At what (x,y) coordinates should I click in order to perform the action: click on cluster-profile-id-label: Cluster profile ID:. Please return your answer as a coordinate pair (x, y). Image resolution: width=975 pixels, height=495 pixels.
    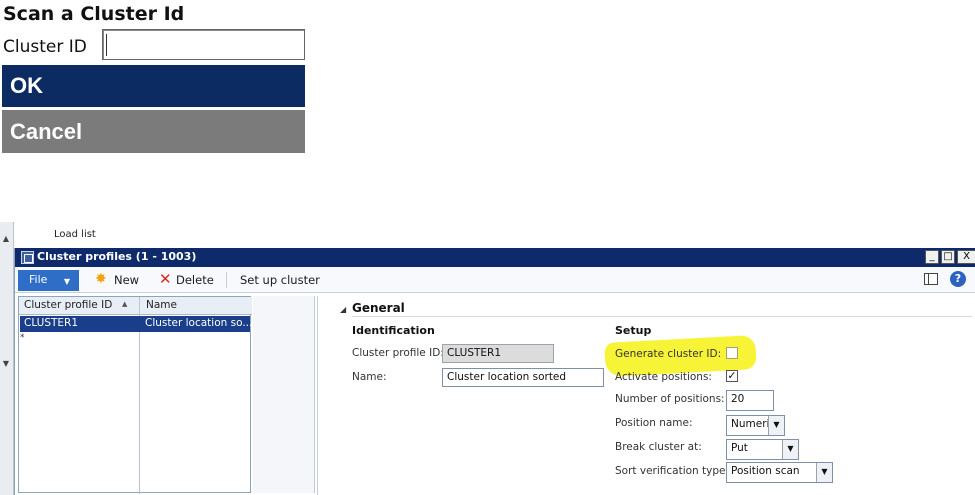
    Looking at the image, I should click on (398, 353).